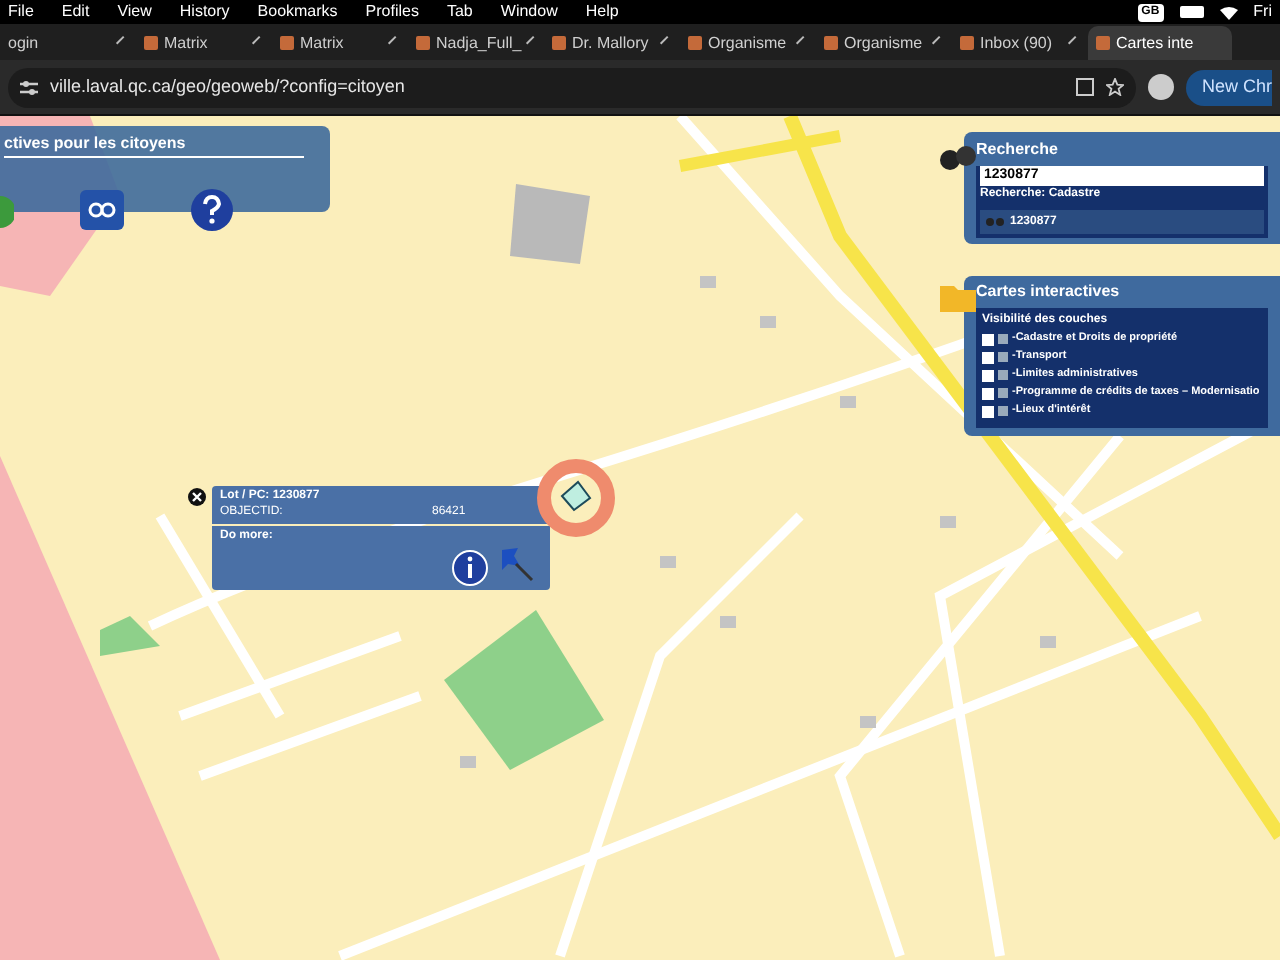  Describe the element at coordinates (1018, 150) in the screenshot. I see `panel-title: Recherche` at that location.